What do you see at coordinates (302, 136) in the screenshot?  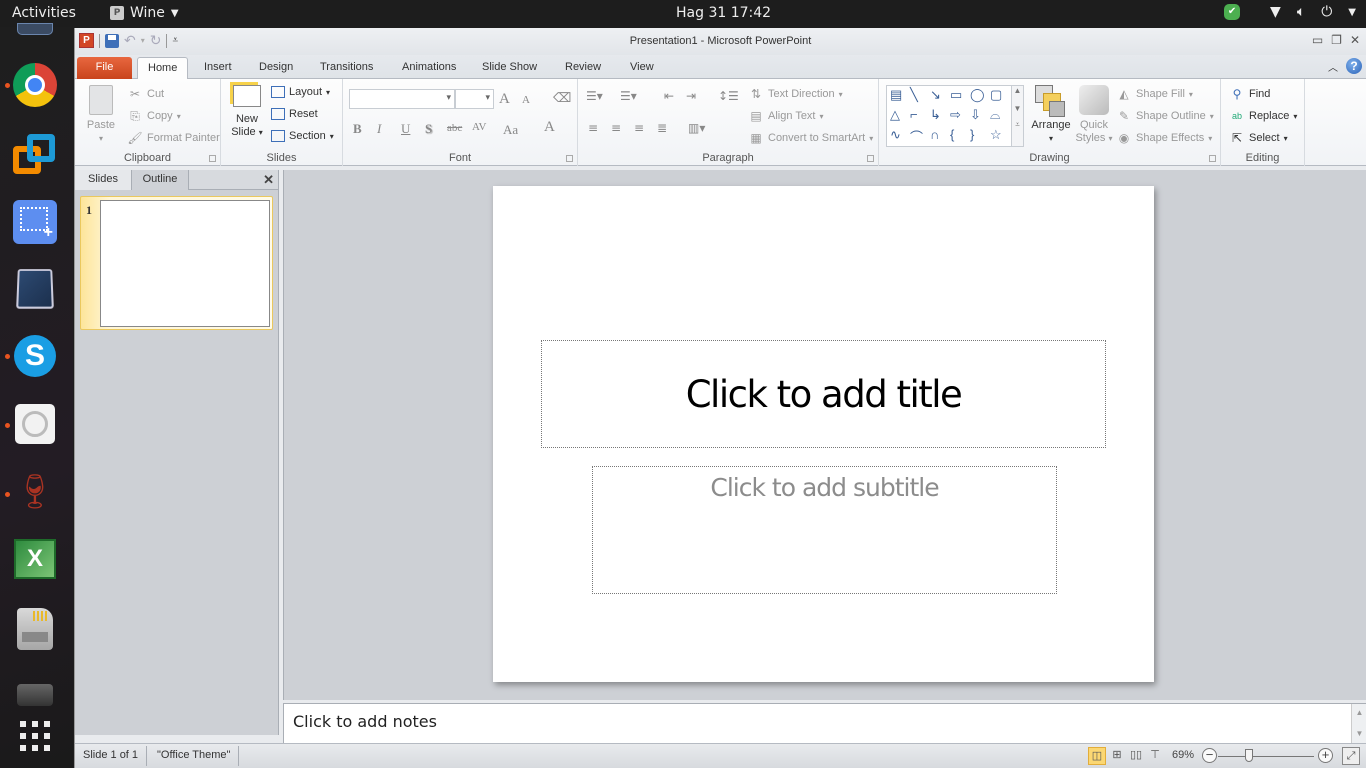 I see `section-button: Section ▾` at bounding box center [302, 136].